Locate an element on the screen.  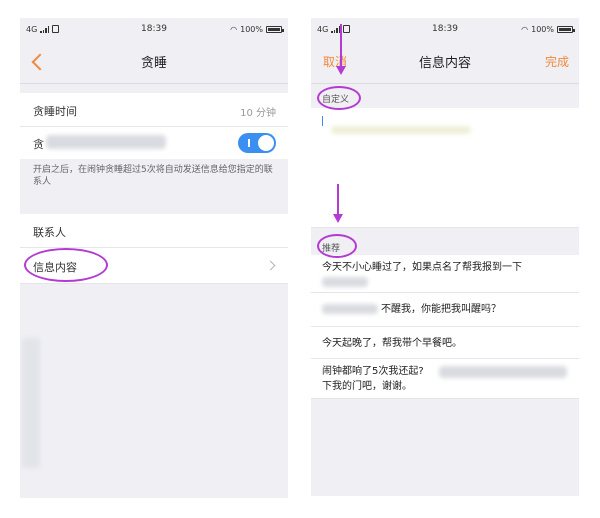
auto-send-hint: 开启之后，在闹钟贪睡超过5次将自动发送信息给您指定的联系人 is located at coordinates (153, 176).